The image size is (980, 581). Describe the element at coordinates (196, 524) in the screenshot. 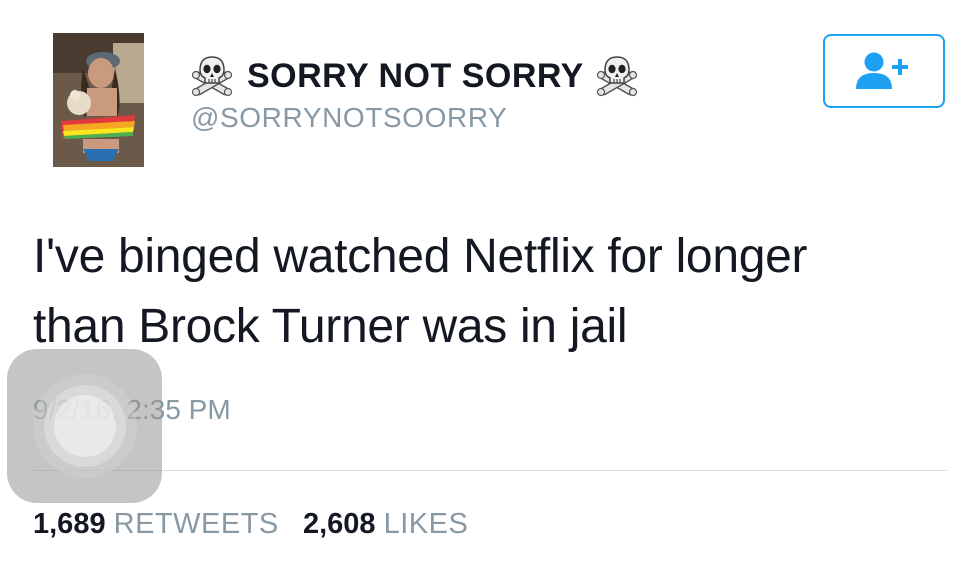

I see `retweets-label: RETWEETS` at that location.